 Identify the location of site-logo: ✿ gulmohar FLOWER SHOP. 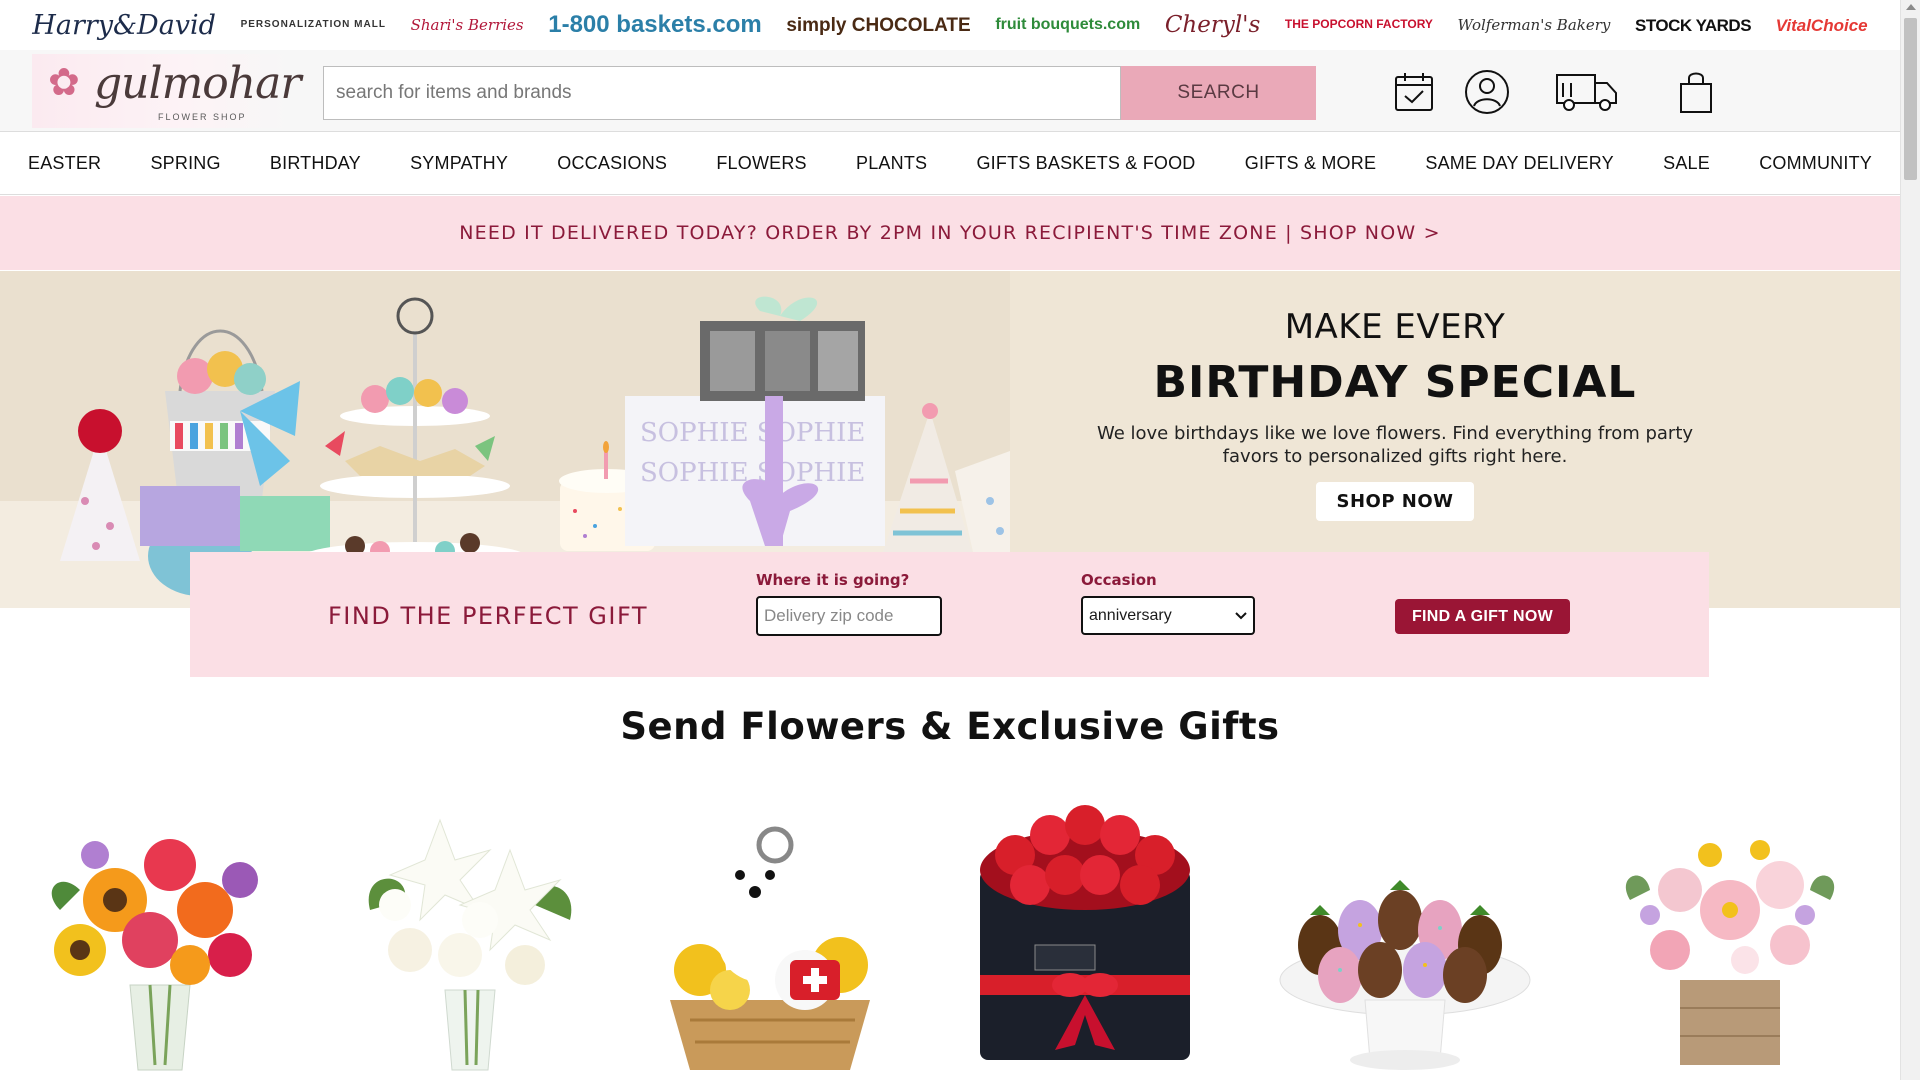
(166, 91).